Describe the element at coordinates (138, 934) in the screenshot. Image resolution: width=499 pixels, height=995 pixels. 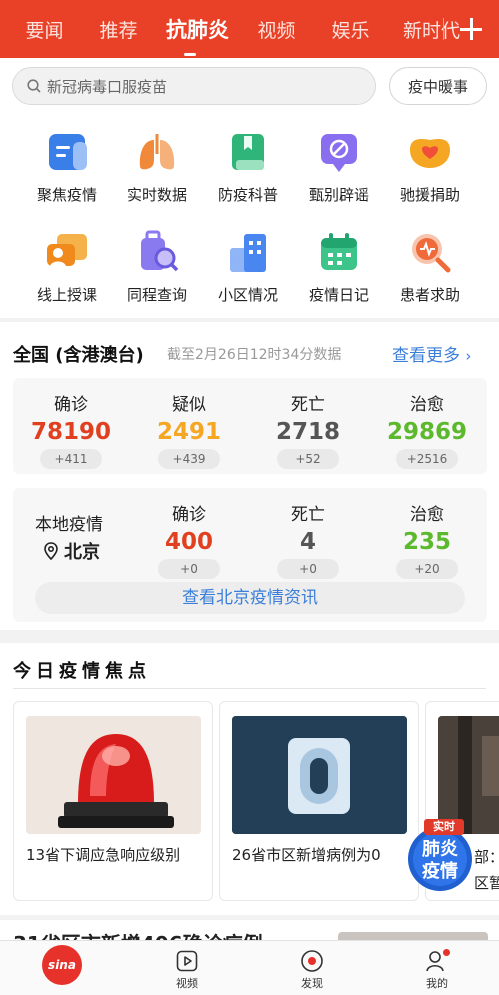
I see `next-article-title: 31省区市新增406确诊病例` at that location.